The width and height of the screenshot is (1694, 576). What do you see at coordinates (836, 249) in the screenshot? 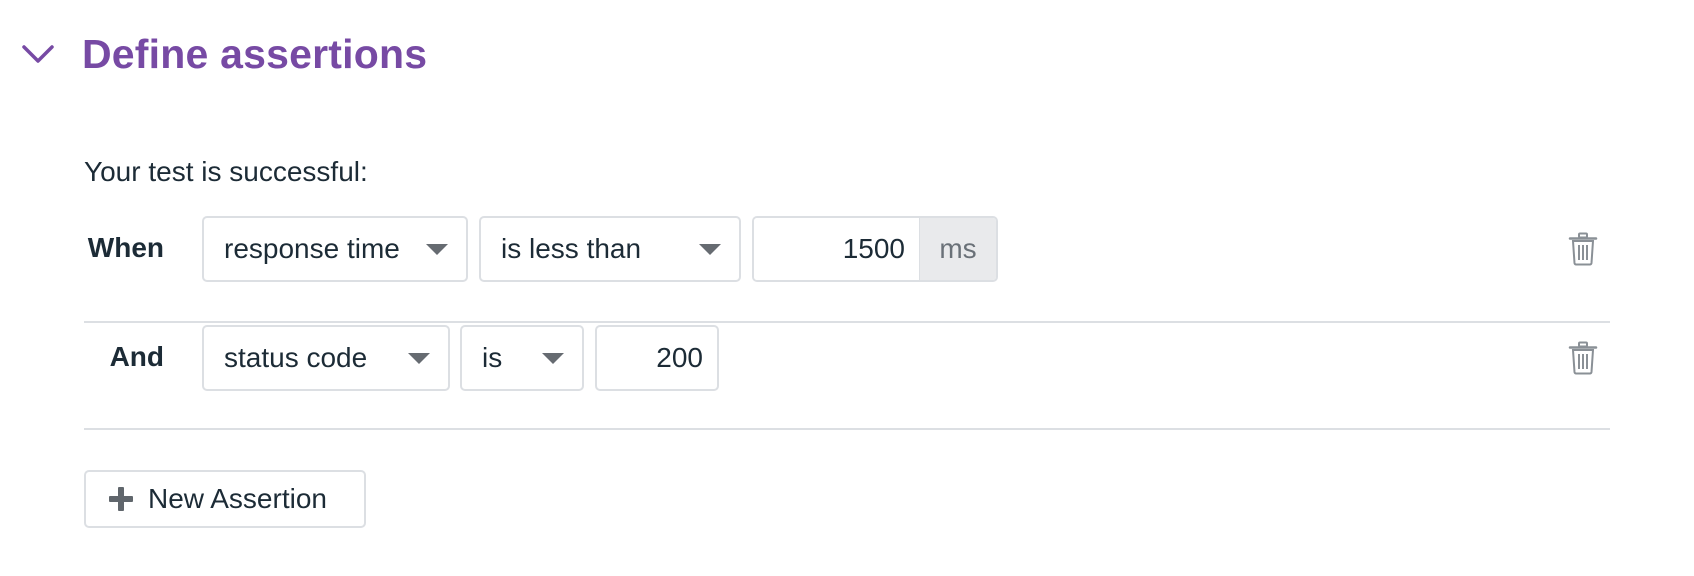
I see `value-input: 1500` at bounding box center [836, 249].